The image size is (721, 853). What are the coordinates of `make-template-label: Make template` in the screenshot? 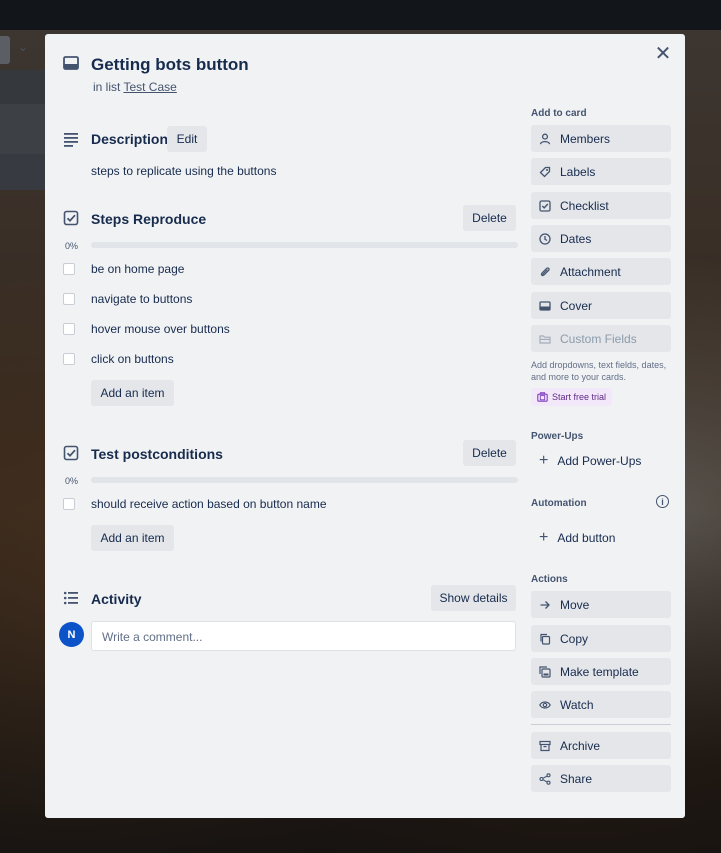 It's located at (599, 671).